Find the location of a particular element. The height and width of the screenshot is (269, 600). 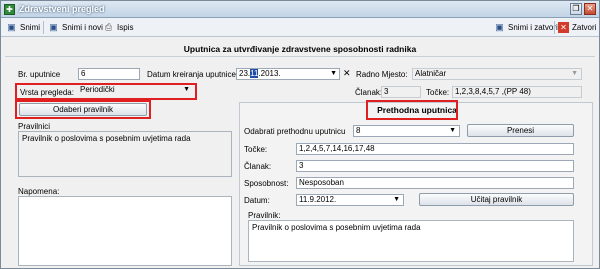

odabrati-select: 8 ▼ is located at coordinates (406, 131).